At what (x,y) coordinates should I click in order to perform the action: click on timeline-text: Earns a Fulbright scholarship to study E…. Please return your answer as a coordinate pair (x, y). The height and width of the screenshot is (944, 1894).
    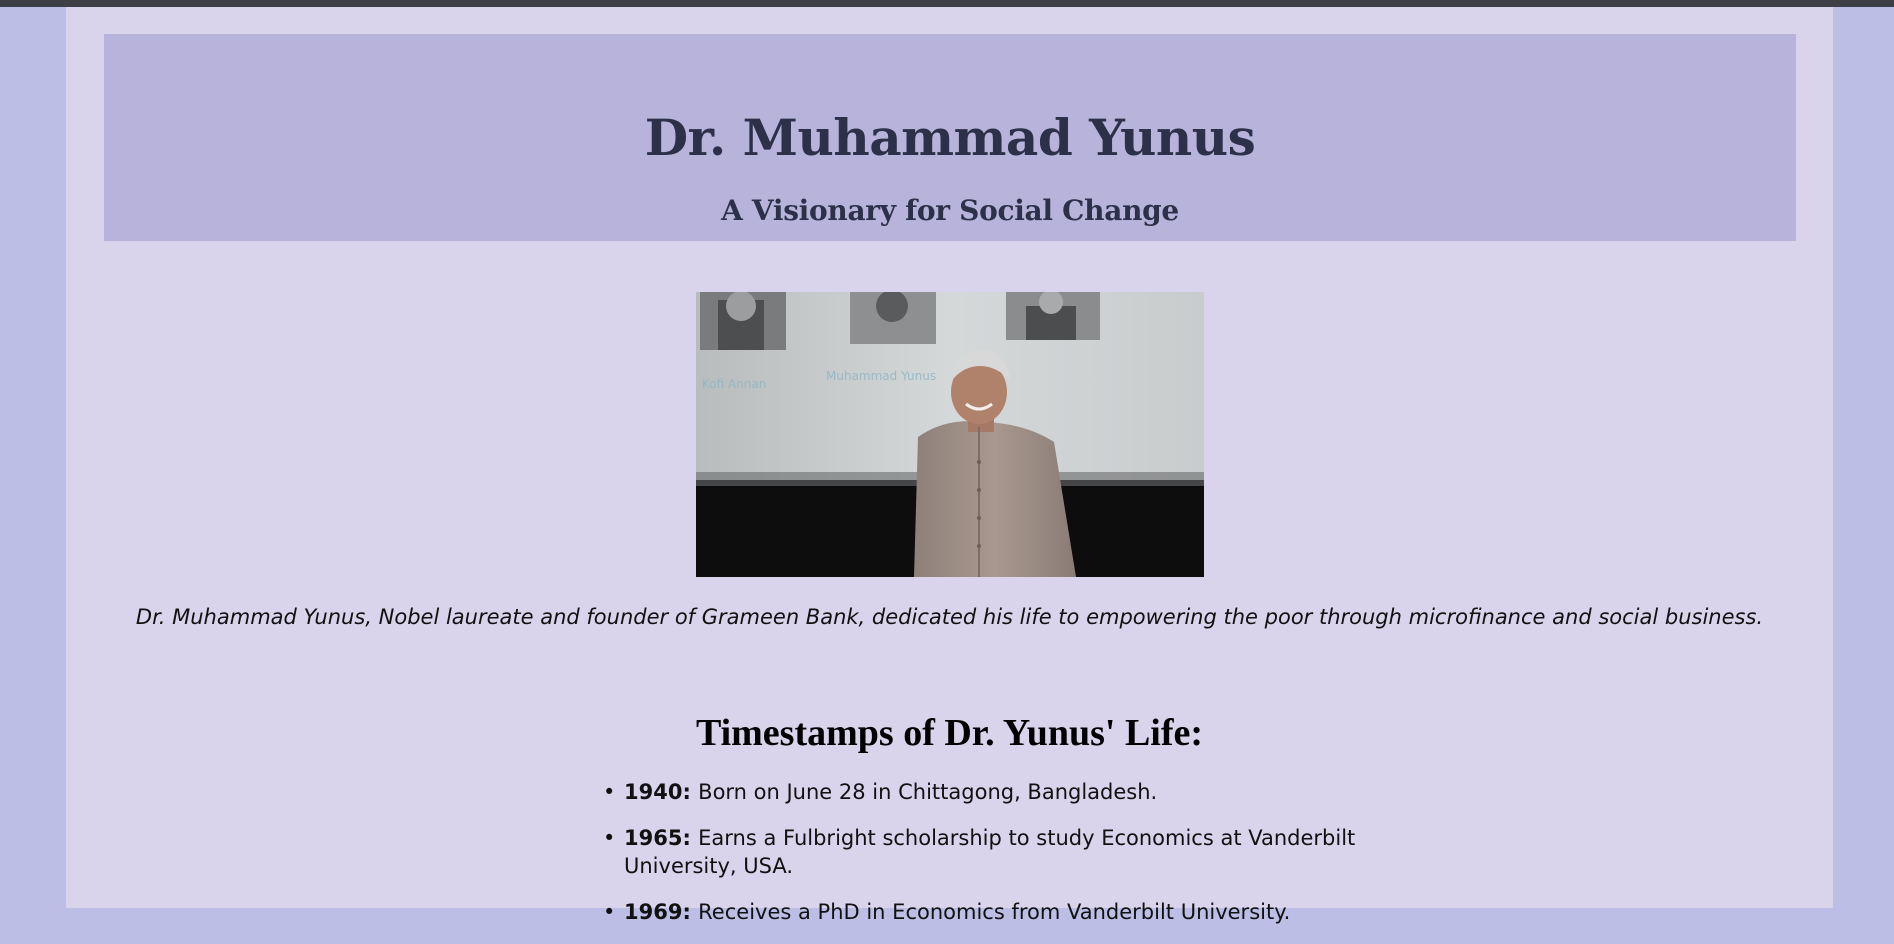
    Looking at the image, I should click on (990, 852).